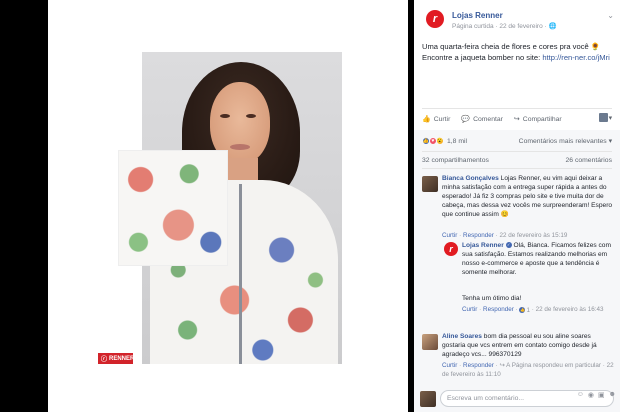 The height and width of the screenshot is (412, 620). I want to click on share-icon: ↪, so click(516, 119).